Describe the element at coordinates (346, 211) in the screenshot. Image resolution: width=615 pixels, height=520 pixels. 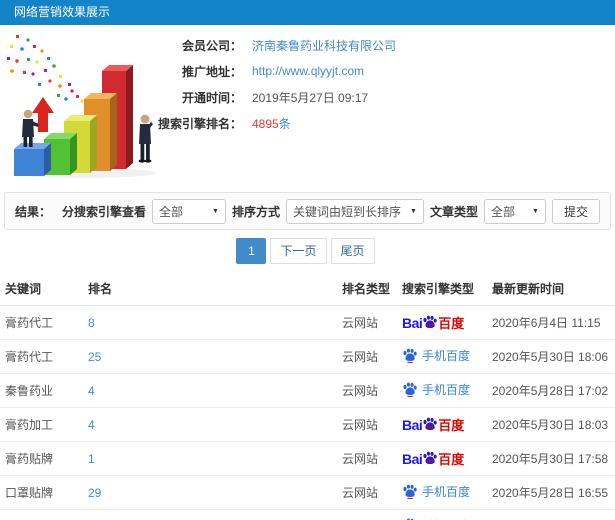
I see `sort-order-value: 关键词由短到长排序` at that location.